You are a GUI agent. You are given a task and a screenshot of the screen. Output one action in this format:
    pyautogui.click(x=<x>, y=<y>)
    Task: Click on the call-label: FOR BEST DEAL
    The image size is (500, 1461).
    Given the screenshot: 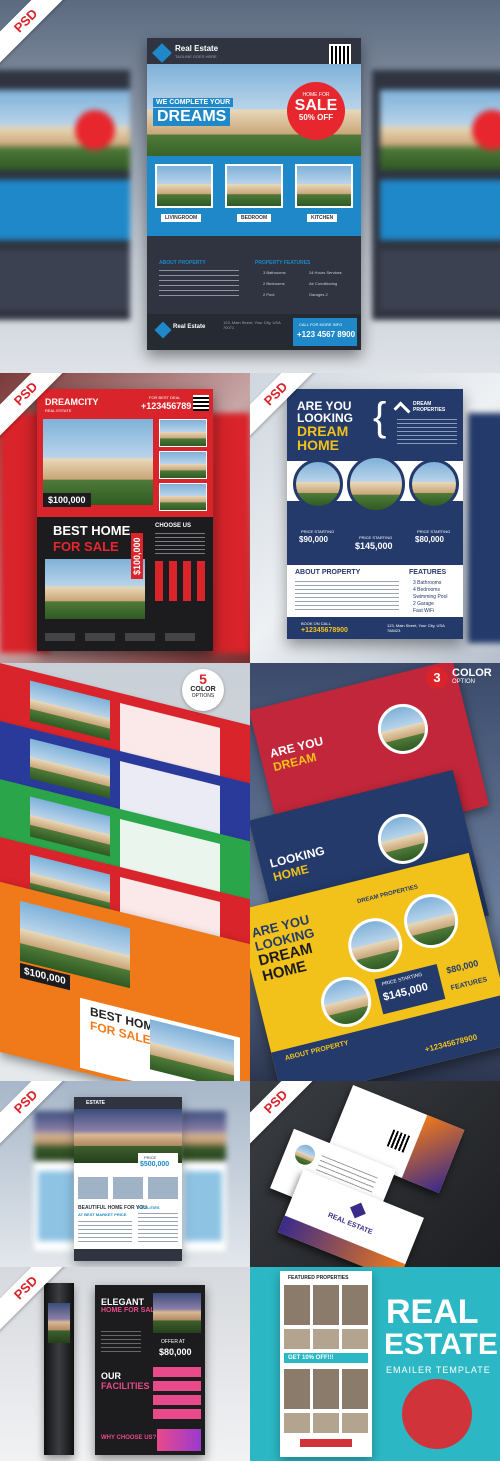 What is the action you would take?
    pyautogui.click(x=165, y=397)
    